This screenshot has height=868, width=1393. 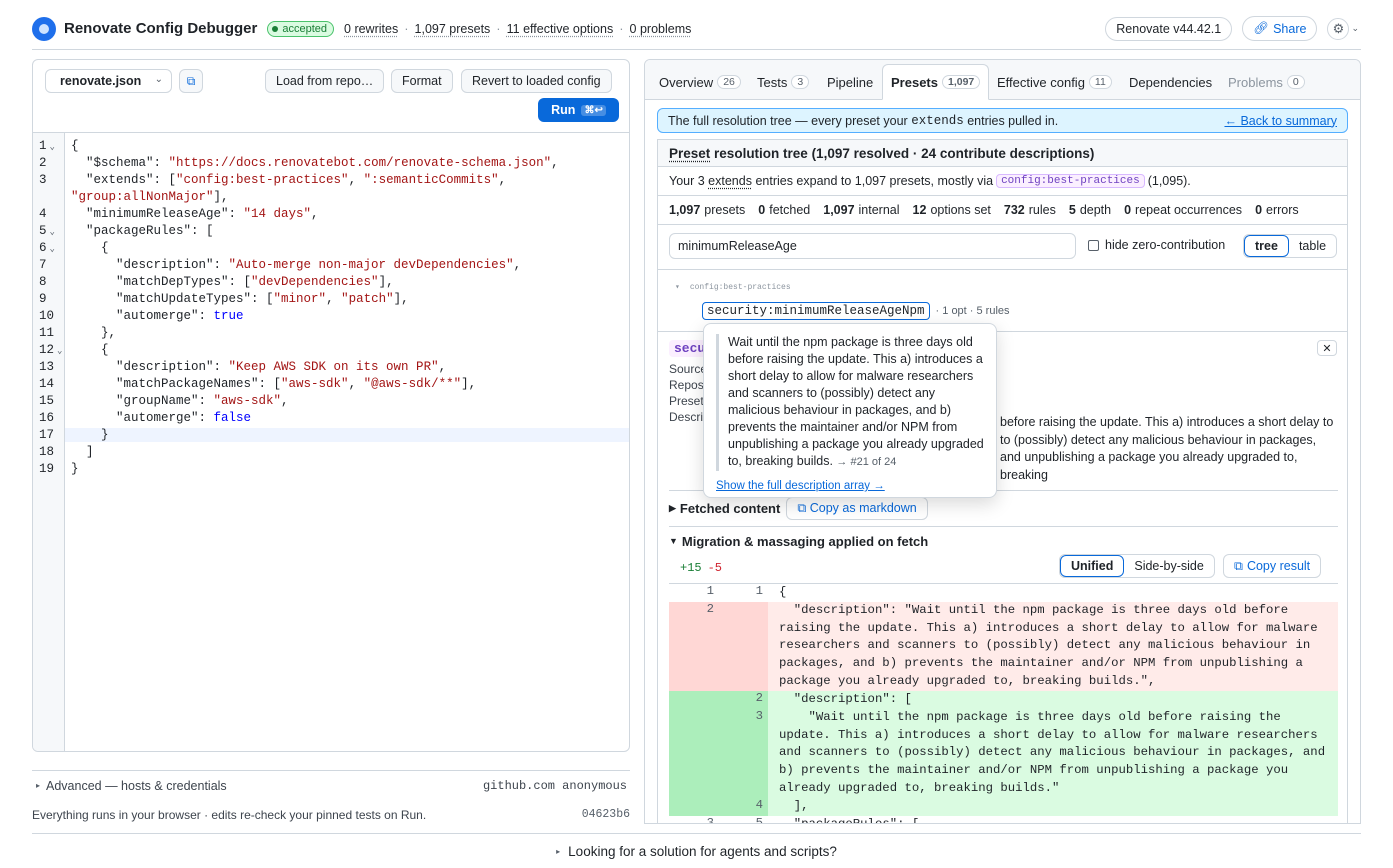 I want to click on gear-icon: ⚙, so click(x=1338, y=28).